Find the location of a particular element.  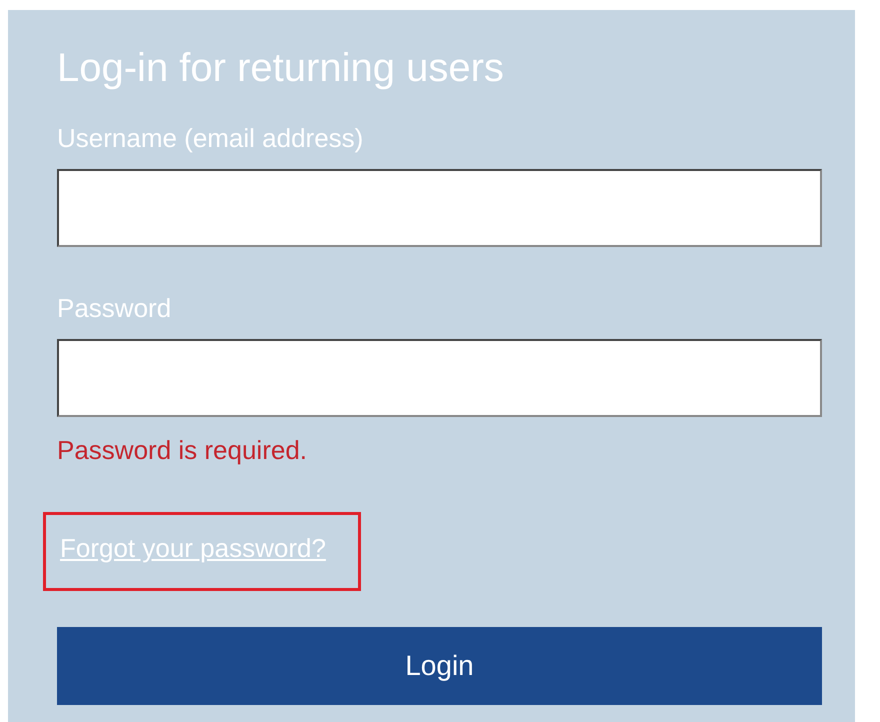

error-message: Password is required. is located at coordinates (182, 450).